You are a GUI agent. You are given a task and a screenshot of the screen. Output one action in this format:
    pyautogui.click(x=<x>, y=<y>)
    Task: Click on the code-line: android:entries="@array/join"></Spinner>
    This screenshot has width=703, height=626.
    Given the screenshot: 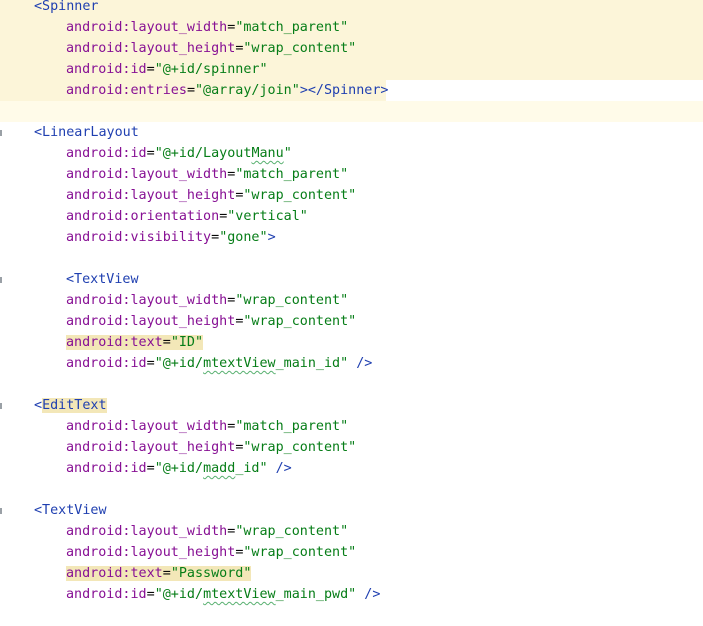 What is the action you would take?
    pyautogui.click(x=351, y=90)
    